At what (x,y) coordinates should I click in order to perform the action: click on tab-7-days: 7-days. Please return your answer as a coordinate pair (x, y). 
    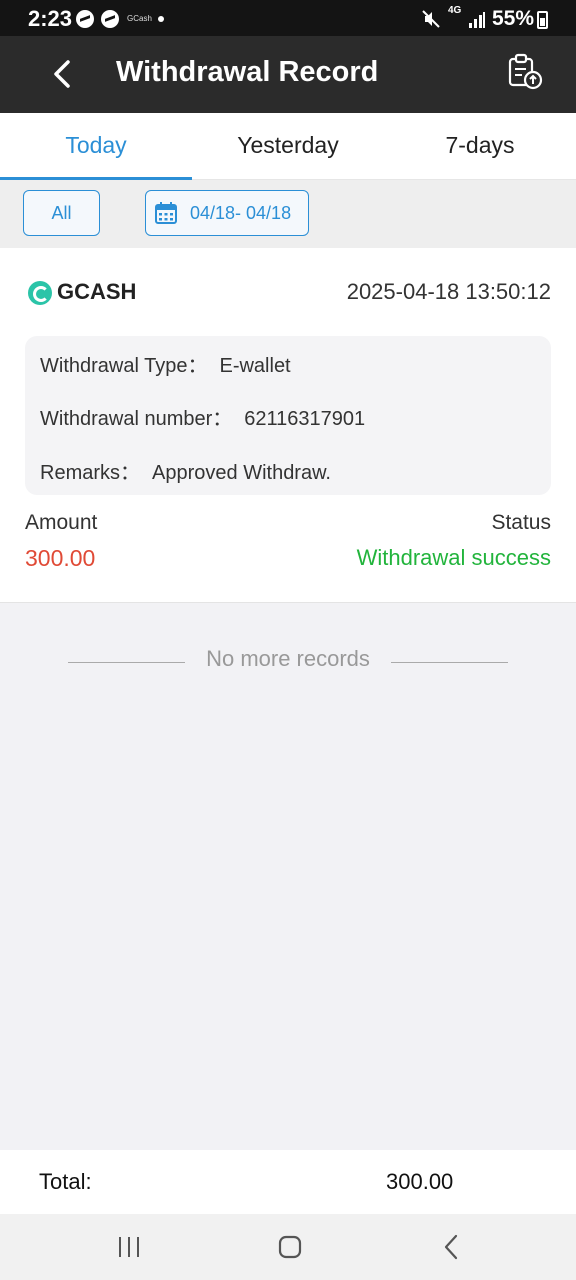
    Looking at the image, I should click on (480, 146).